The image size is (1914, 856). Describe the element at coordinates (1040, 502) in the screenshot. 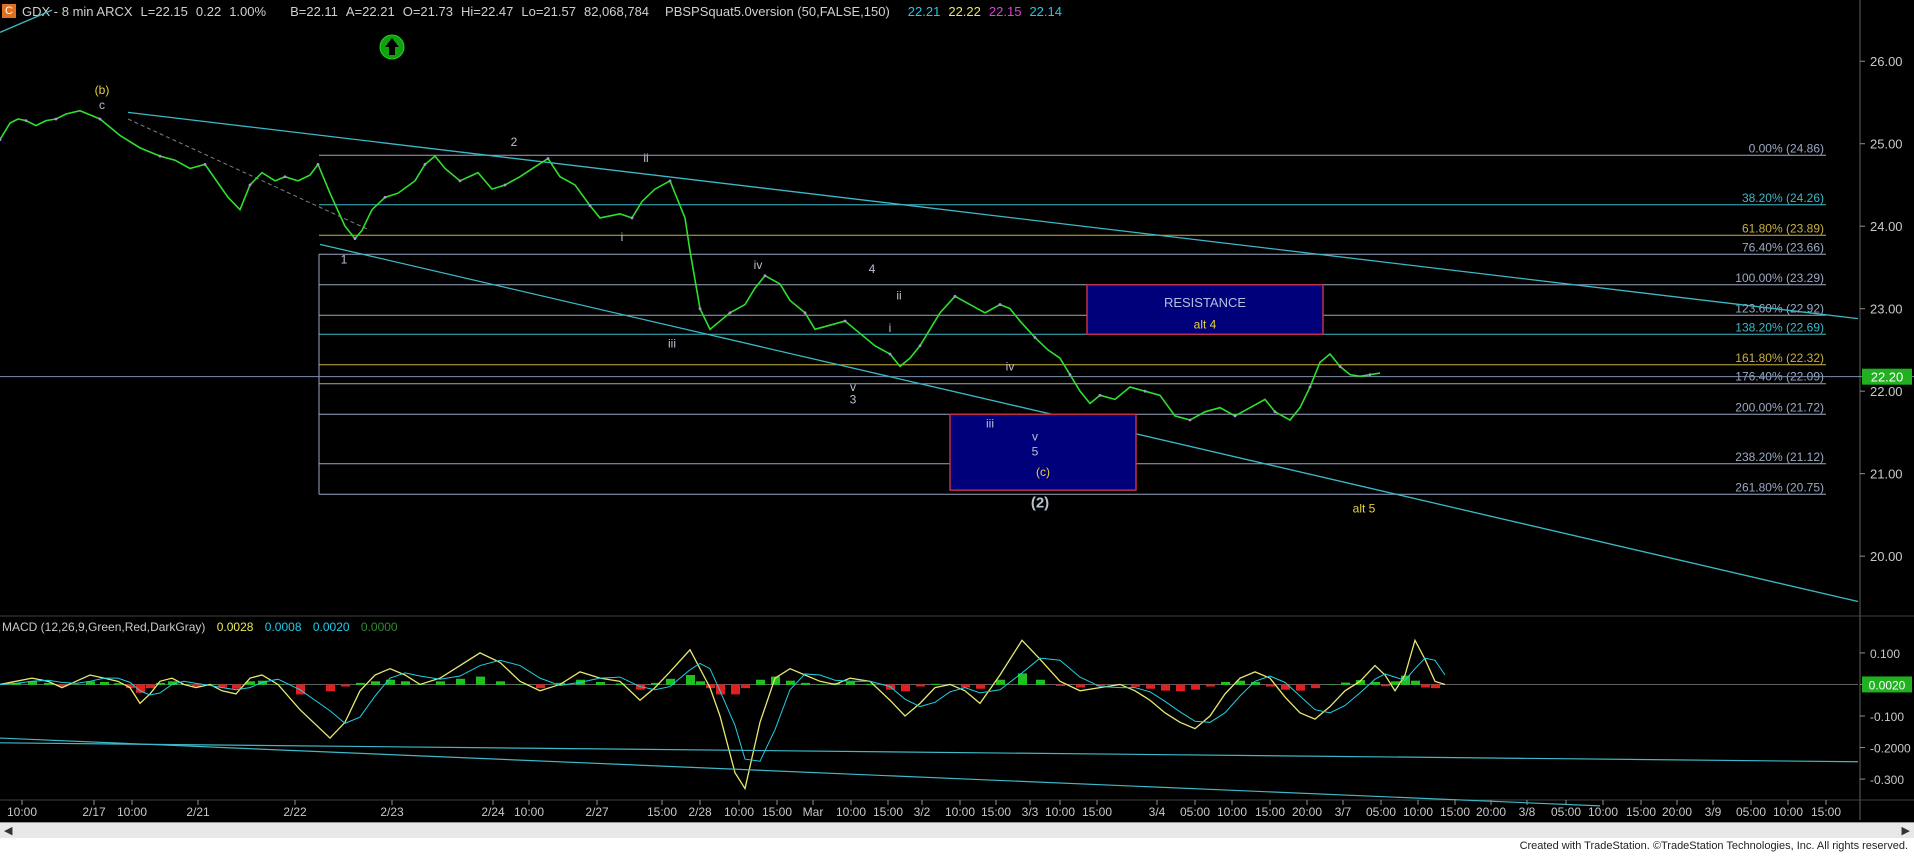

I see `wave-label: (2)` at that location.